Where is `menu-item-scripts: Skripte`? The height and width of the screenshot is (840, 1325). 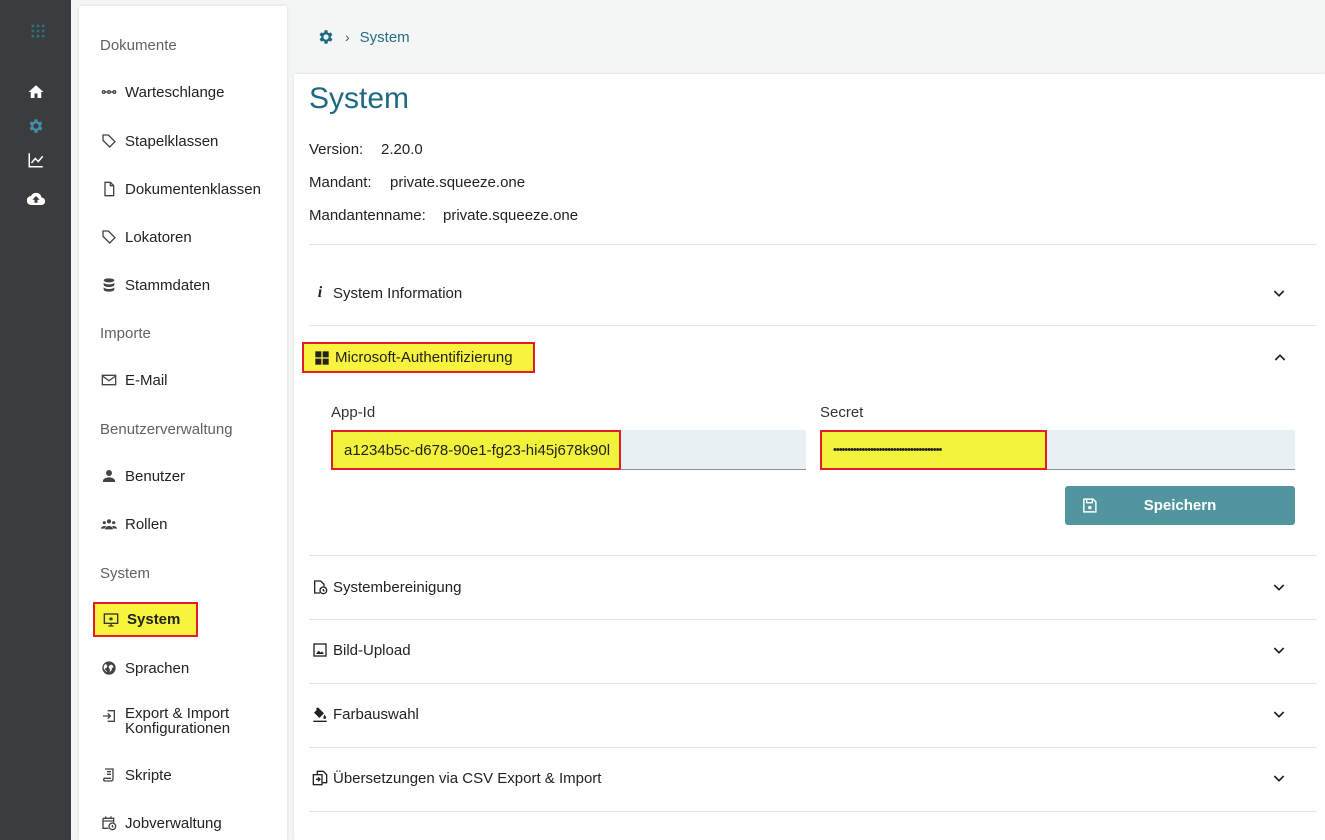 menu-item-scripts: Skripte is located at coordinates (136, 775).